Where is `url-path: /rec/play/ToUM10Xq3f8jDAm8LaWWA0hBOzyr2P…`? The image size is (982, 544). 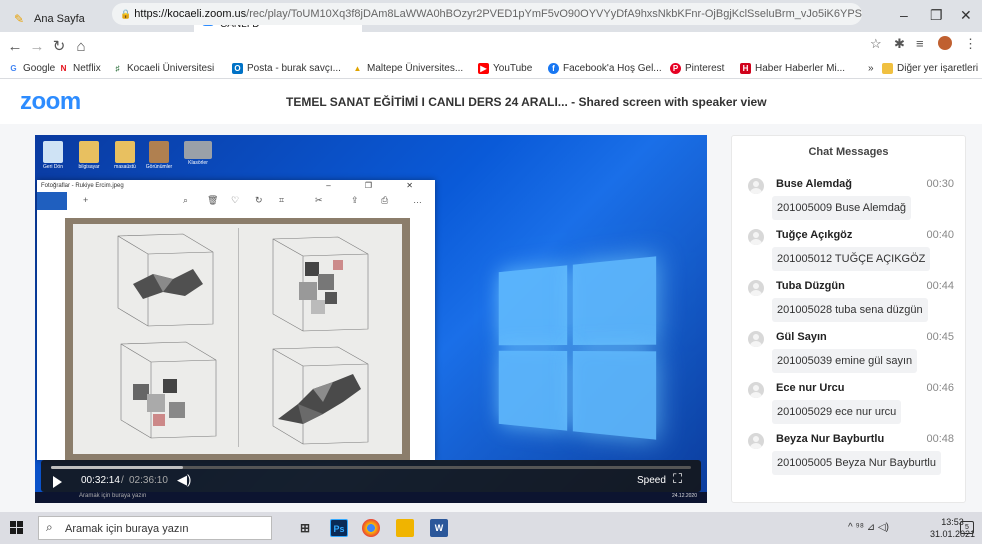 url-path: /rec/play/ToUM10Xq3f8jDAm8LaWWA0hBOzyr2P… is located at coordinates (554, 14).